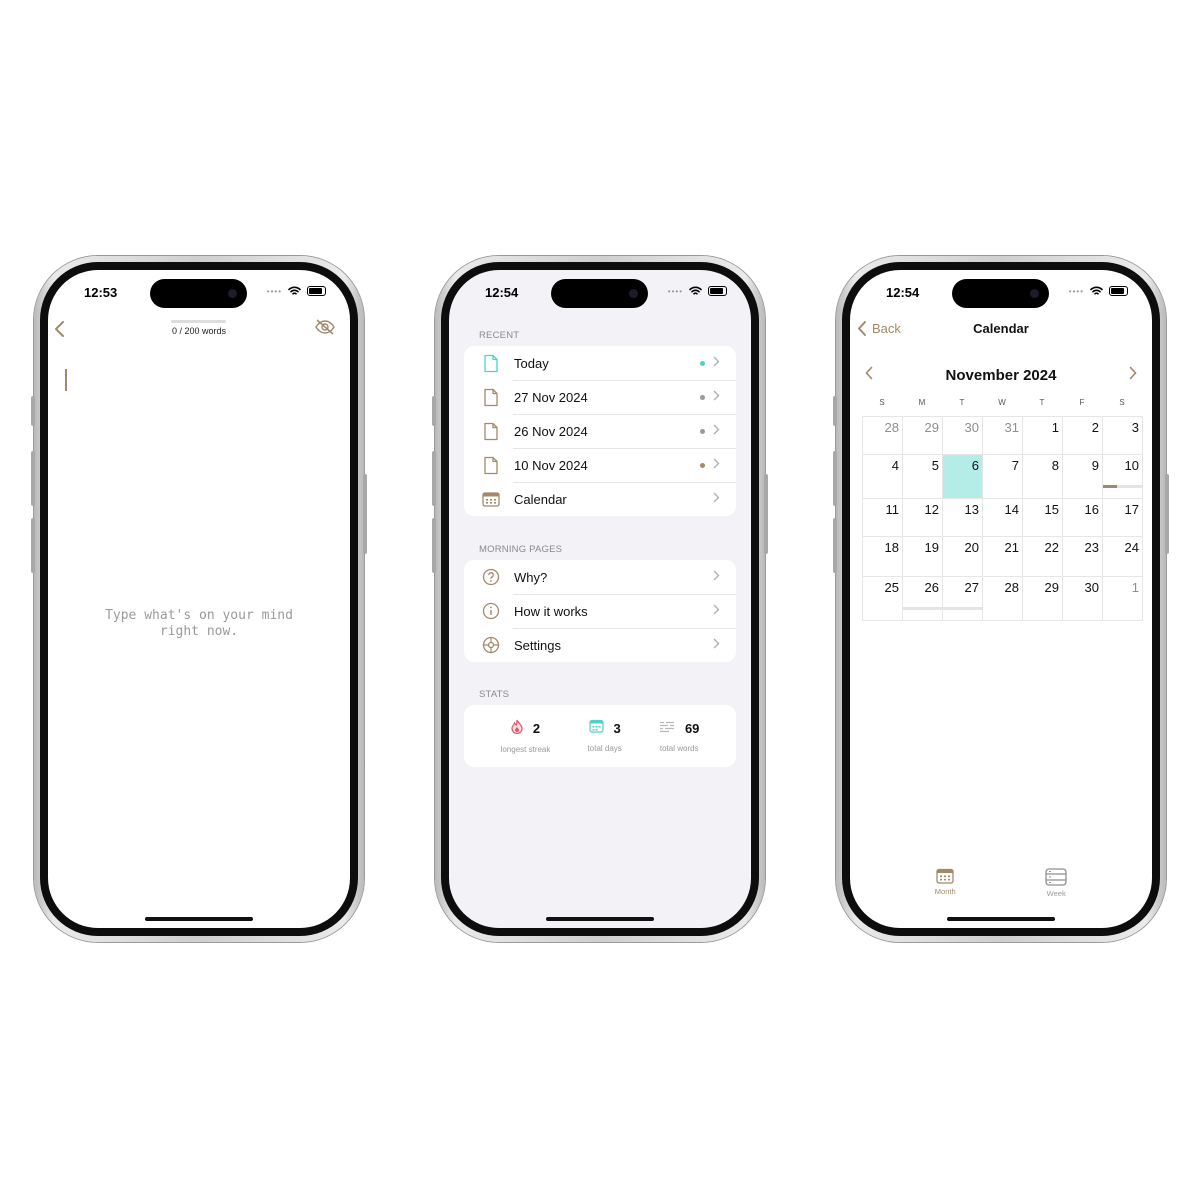  What do you see at coordinates (1011, 547) in the screenshot?
I see `day-number: 21` at bounding box center [1011, 547].